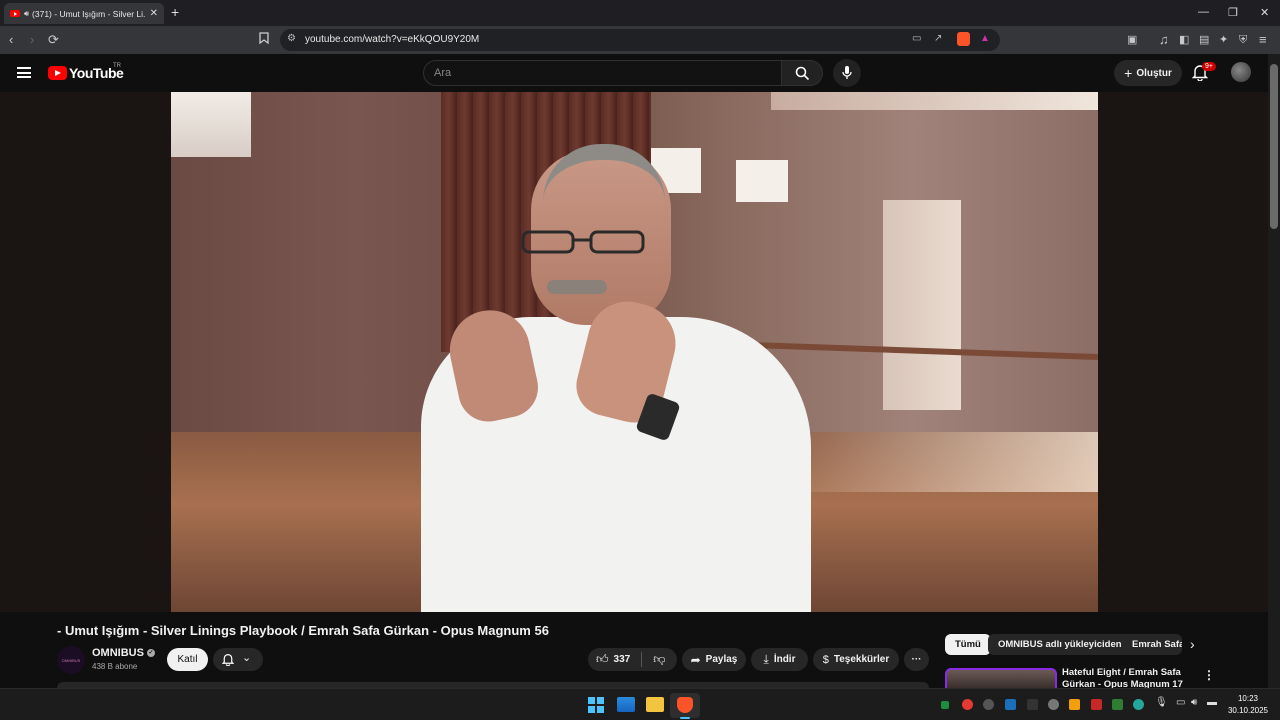 Image resolution: width=1280 pixels, height=720 pixels. I want to click on window-close-button: ✕, so click(1264, 12).